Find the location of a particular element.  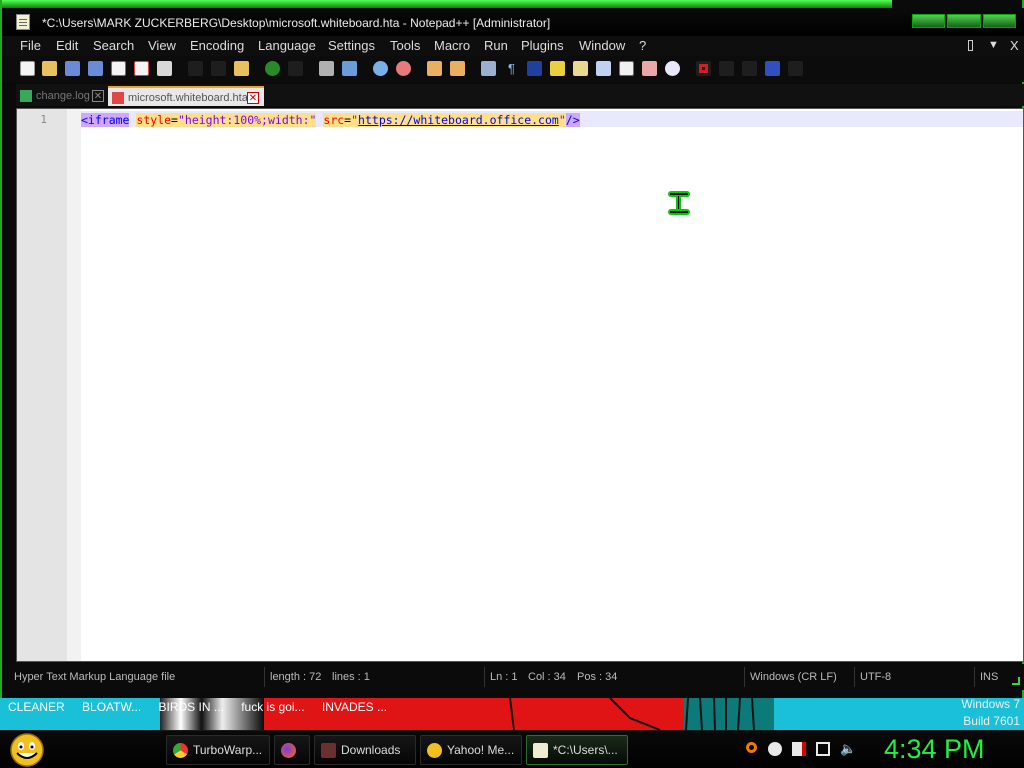

run-macro-multiple-icon is located at coordinates (772, 68).